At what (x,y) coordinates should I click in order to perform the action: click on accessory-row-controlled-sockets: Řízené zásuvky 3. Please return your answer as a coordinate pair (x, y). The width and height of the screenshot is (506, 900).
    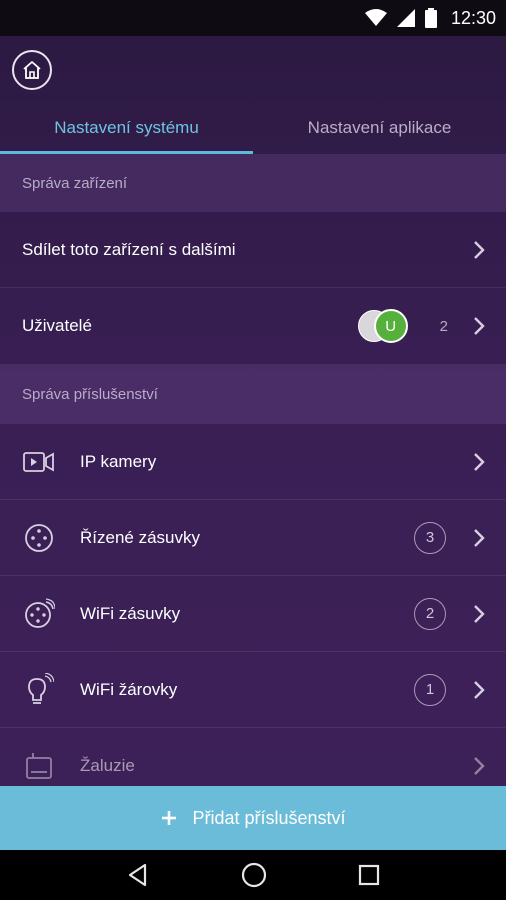
    Looking at the image, I should click on (253, 538).